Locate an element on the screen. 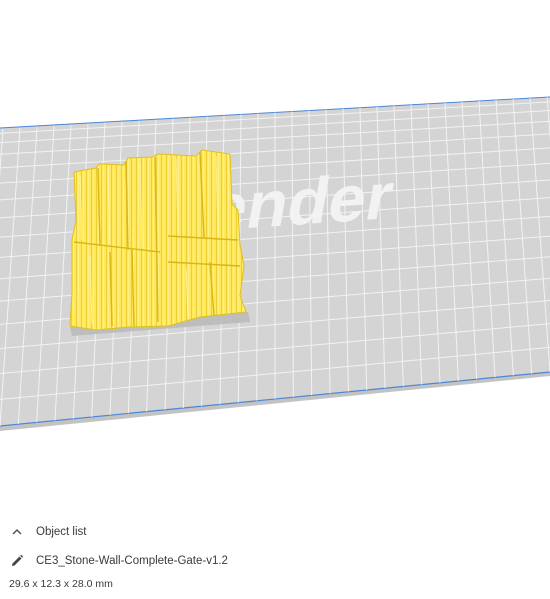 The image size is (550, 599). object-list-item: CE3_Stone-Wall-Complete-Gate-v1.2 is located at coordinates (118, 561).